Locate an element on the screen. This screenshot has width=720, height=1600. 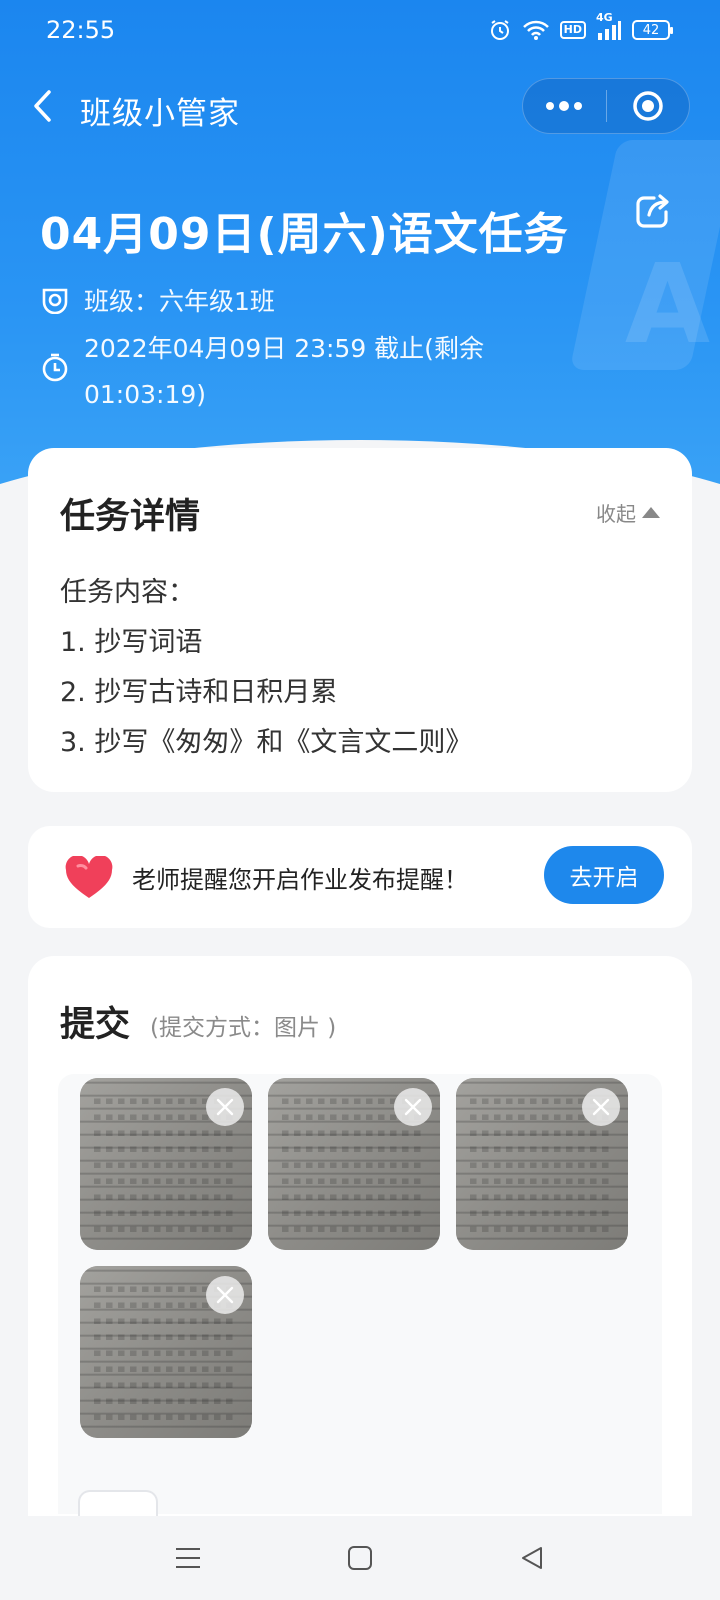
system-back-button is located at coordinates (532, 1558).